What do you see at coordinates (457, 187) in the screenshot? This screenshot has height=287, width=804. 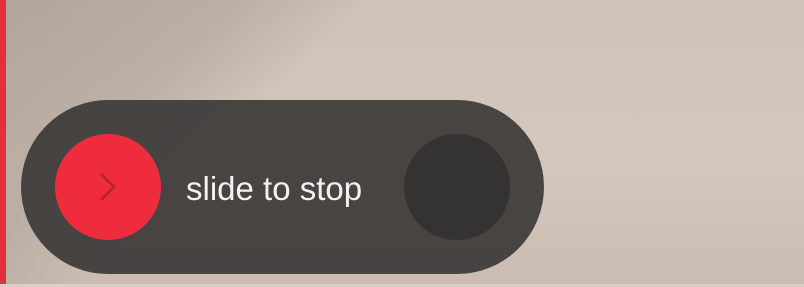 I see `slider-end-target` at bounding box center [457, 187].